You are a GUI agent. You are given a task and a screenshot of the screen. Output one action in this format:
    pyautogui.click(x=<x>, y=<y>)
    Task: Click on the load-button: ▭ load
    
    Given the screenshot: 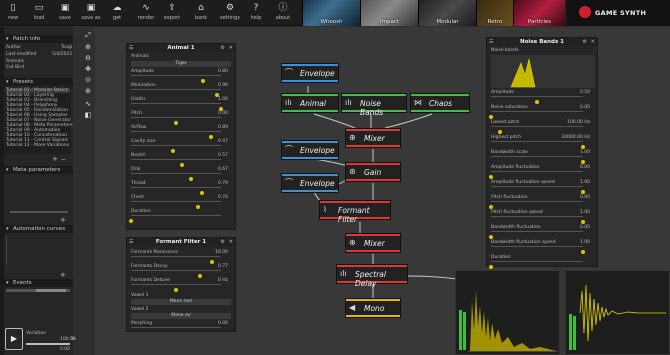 What is the action you would take?
    pyautogui.click(x=39, y=13)
    